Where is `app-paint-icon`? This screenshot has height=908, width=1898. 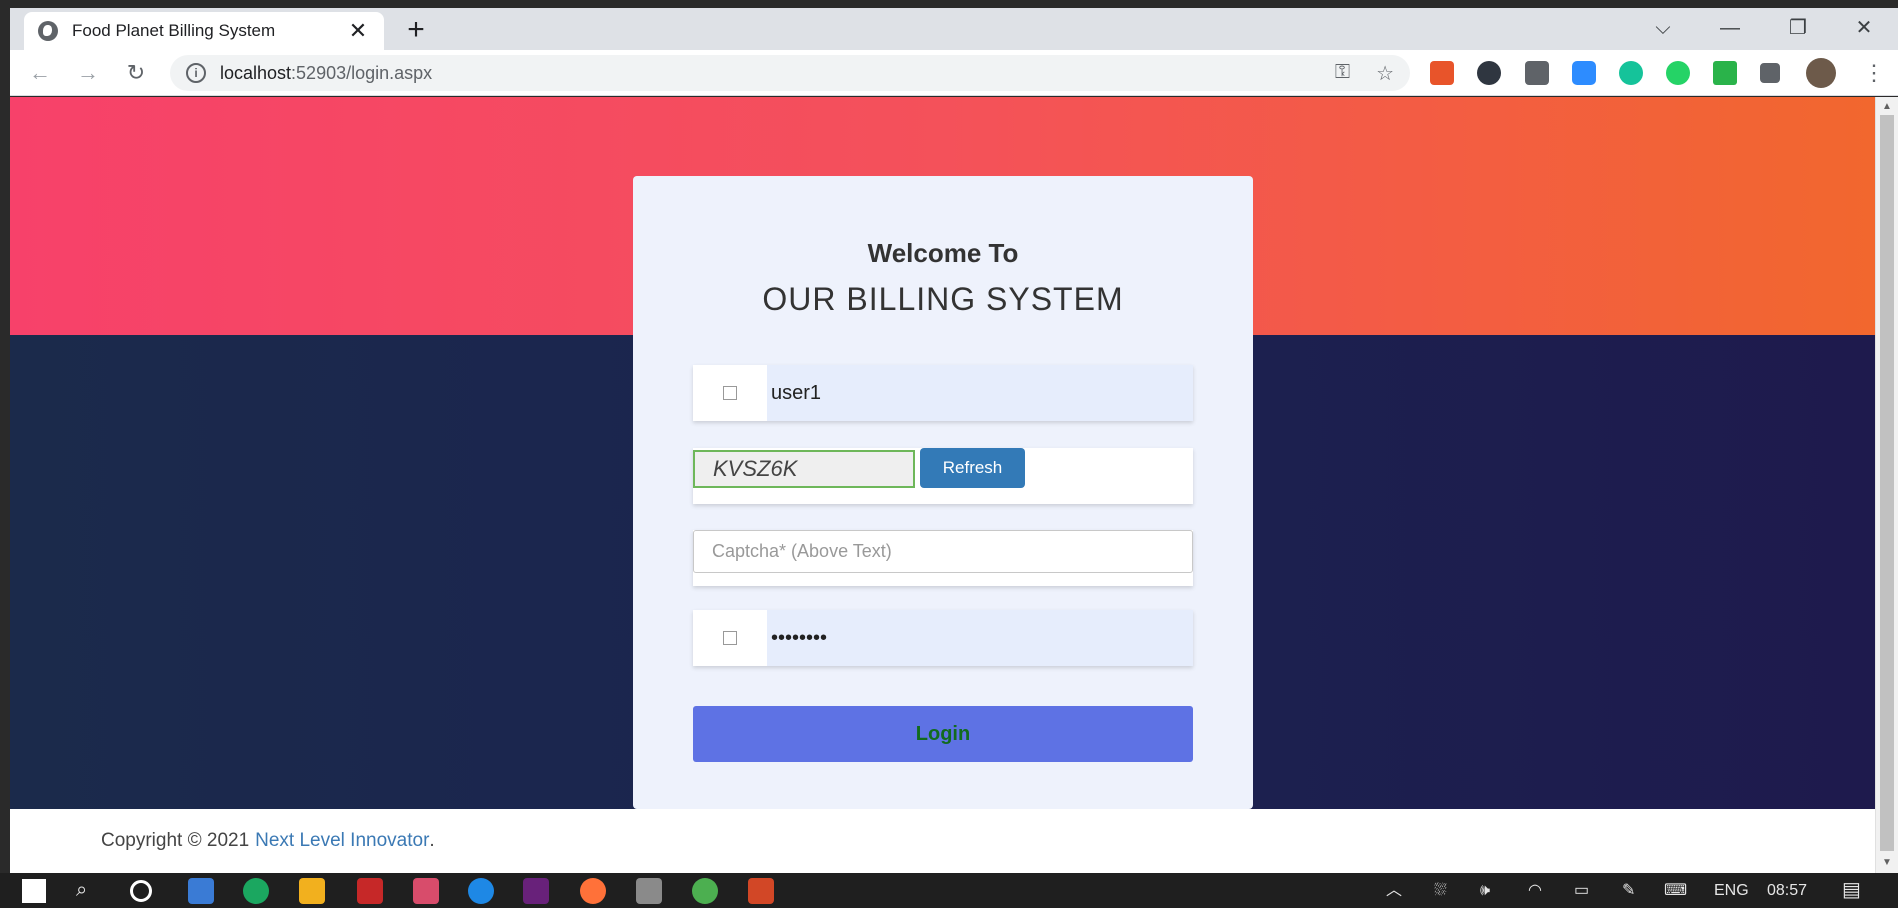 app-paint-icon is located at coordinates (426, 891).